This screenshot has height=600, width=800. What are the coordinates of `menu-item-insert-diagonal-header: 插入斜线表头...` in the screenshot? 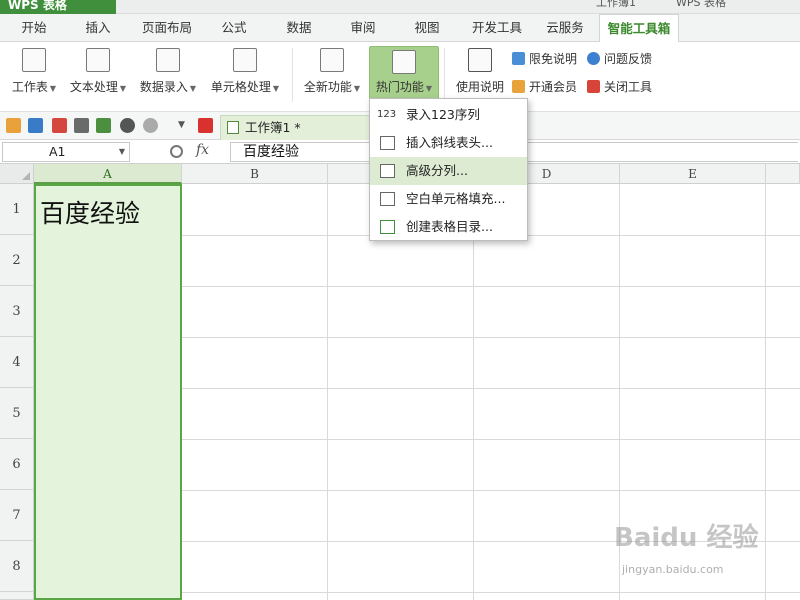 It's located at (448, 143).